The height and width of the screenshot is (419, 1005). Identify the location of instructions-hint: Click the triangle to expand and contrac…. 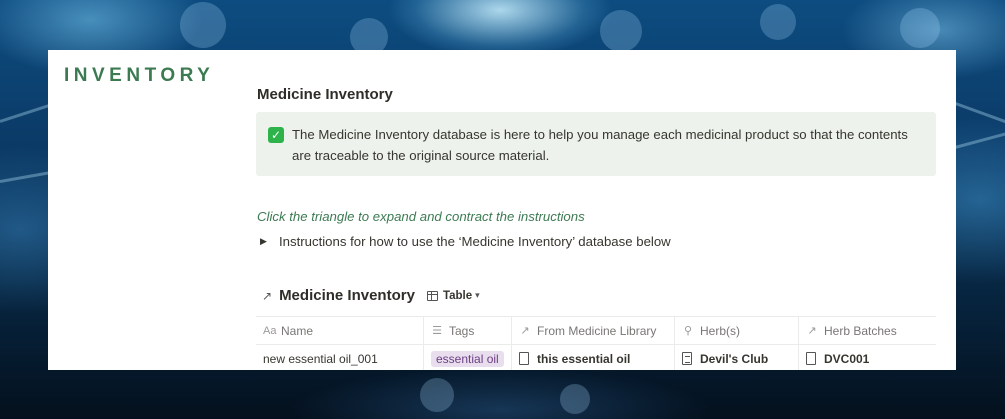
(421, 216).